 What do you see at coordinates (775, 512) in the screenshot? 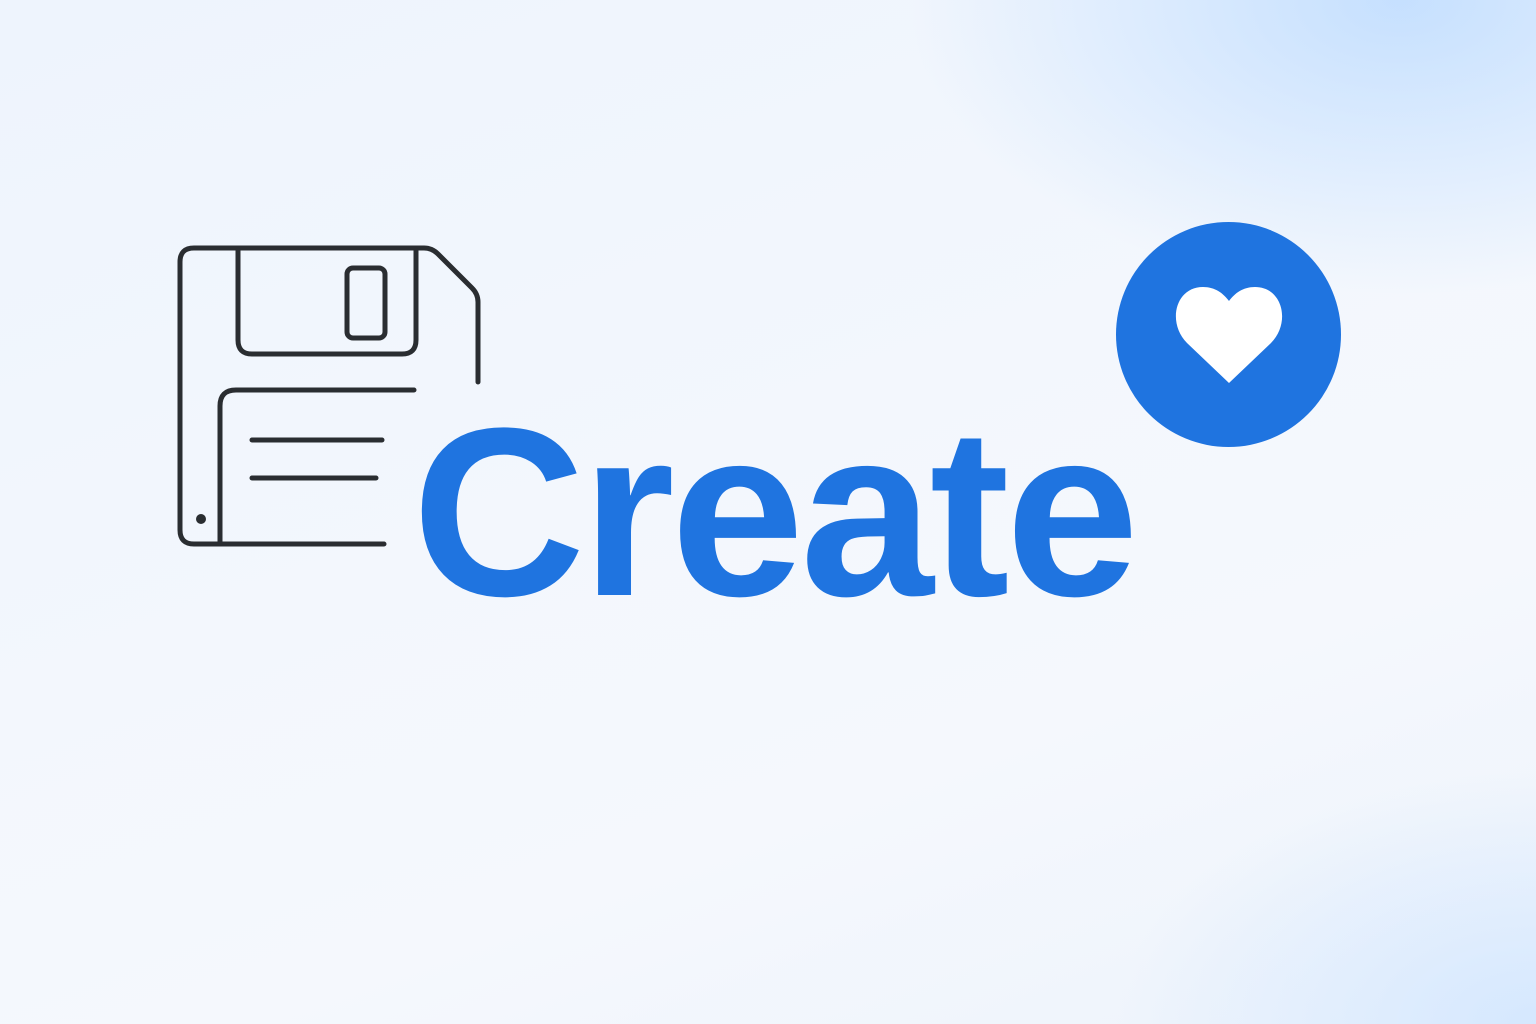
I see `create-title: Create` at bounding box center [775, 512].